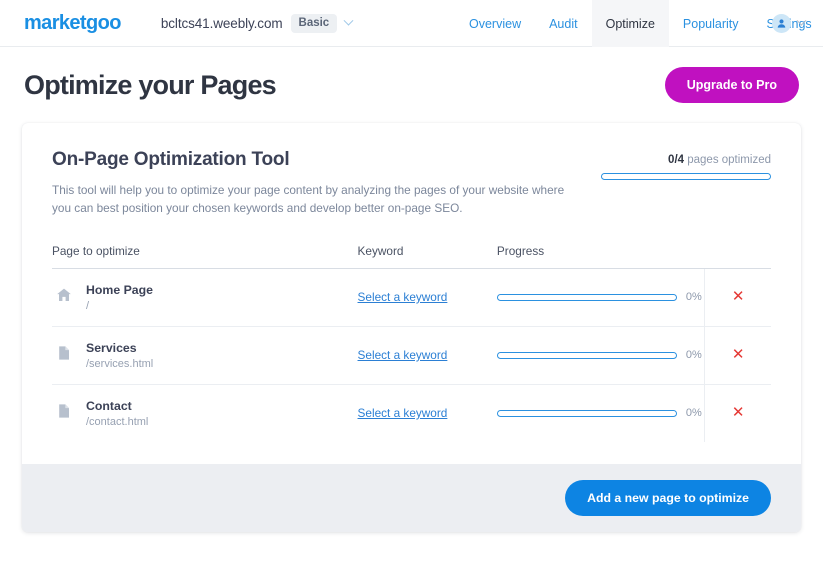  I want to click on page-cell: Home Page /, so click(205, 297).